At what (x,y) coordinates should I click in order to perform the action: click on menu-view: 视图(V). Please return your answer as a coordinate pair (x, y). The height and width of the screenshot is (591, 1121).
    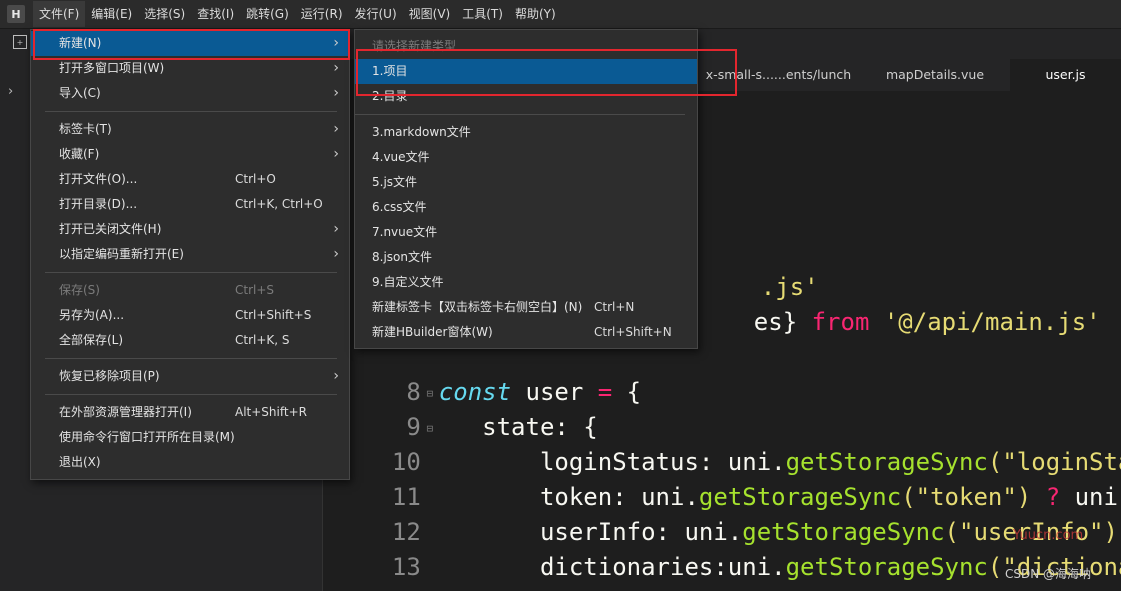
    Looking at the image, I should click on (430, 14).